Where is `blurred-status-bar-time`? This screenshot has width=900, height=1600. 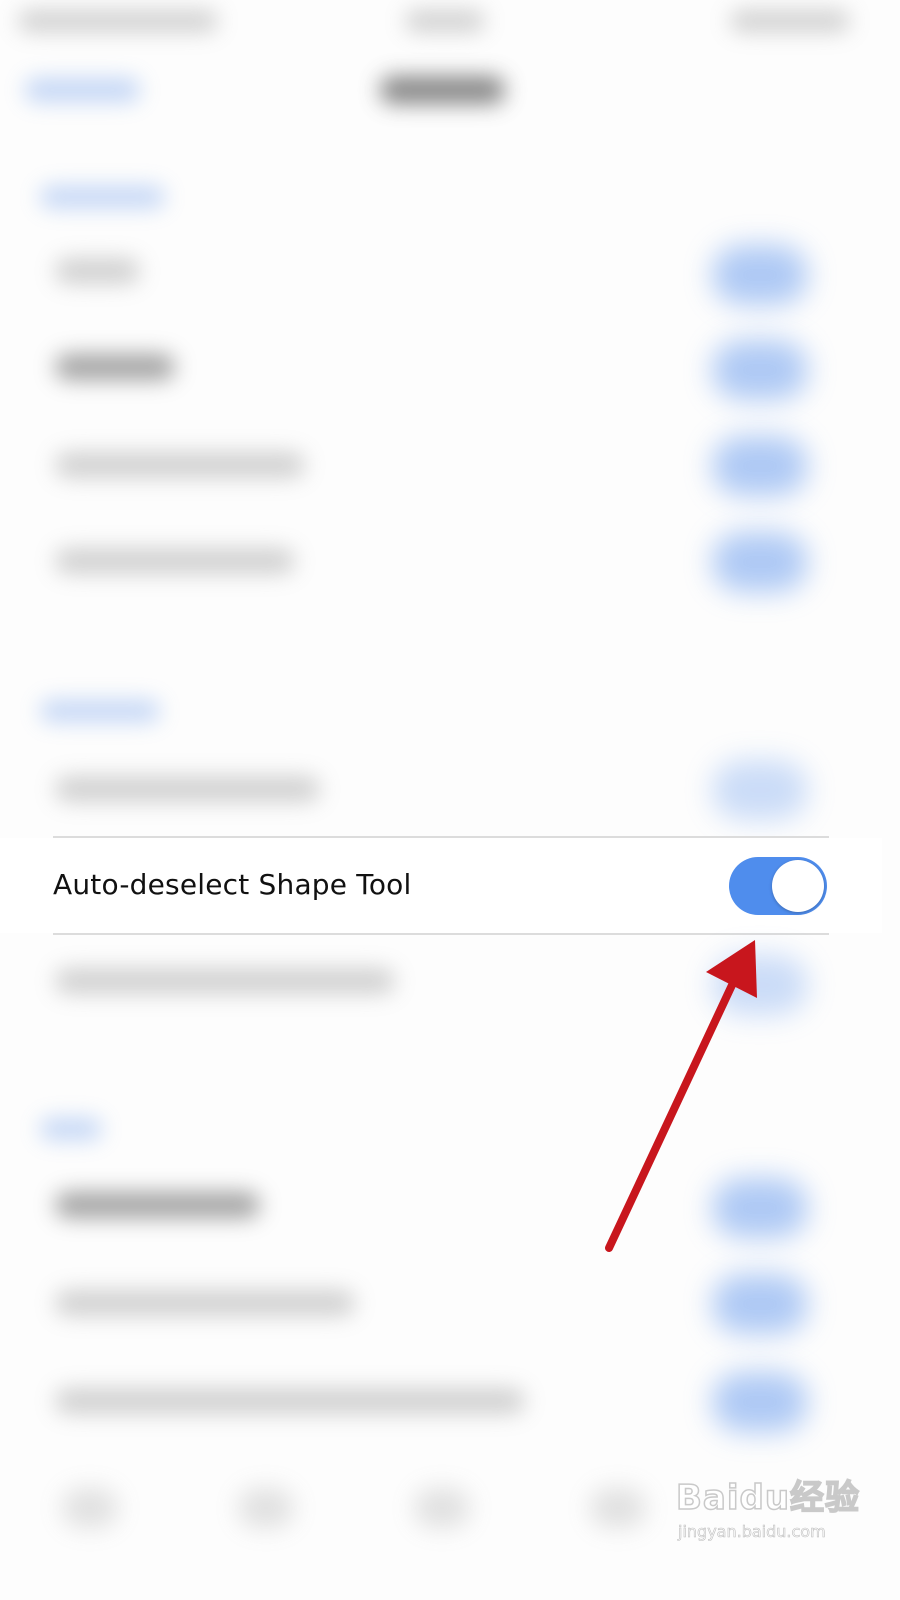 blurred-status-bar-time is located at coordinates (445, 21).